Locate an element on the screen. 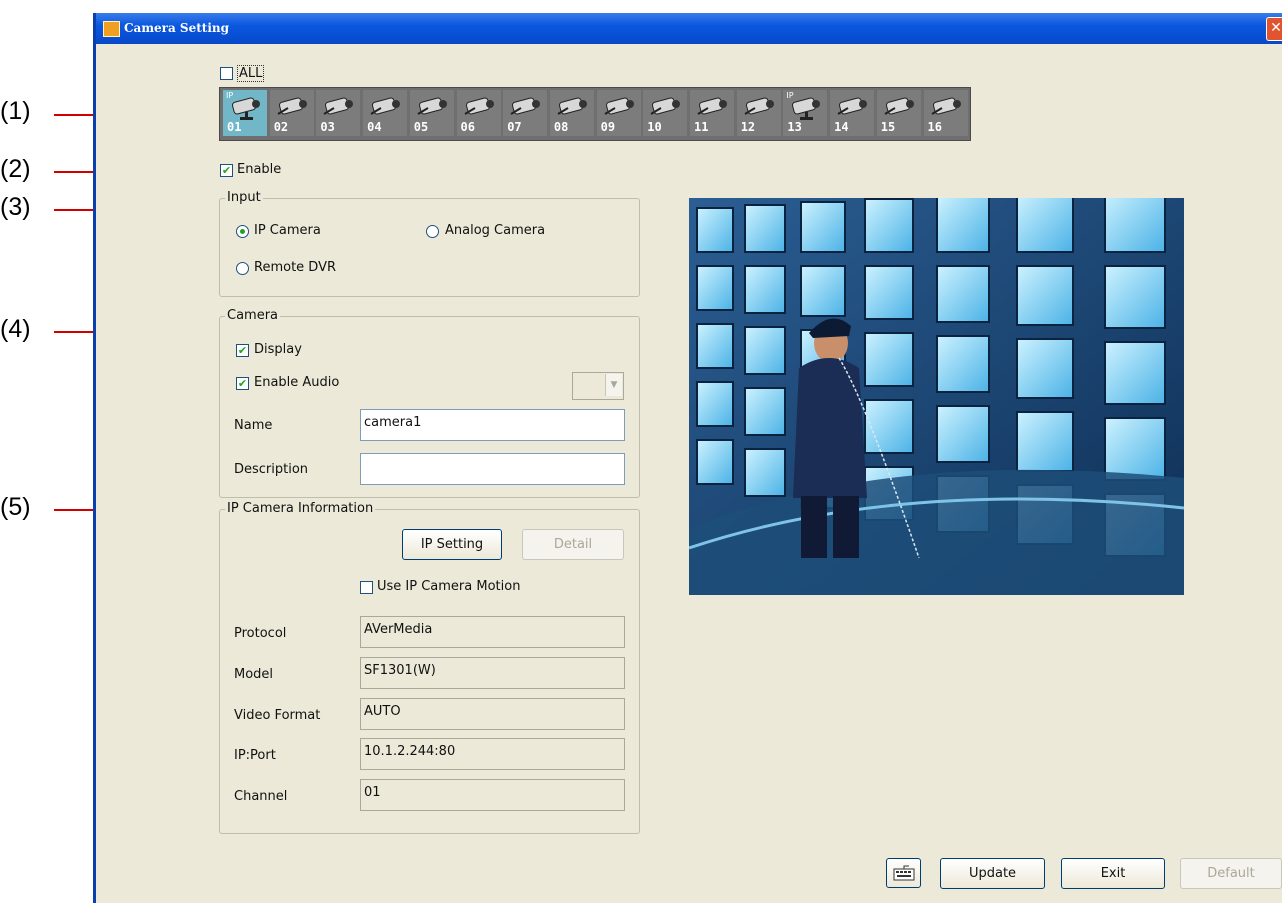 The height and width of the screenshot is (903, 1282). camera-channel-04: 04 is located at coordinates (385, 113).